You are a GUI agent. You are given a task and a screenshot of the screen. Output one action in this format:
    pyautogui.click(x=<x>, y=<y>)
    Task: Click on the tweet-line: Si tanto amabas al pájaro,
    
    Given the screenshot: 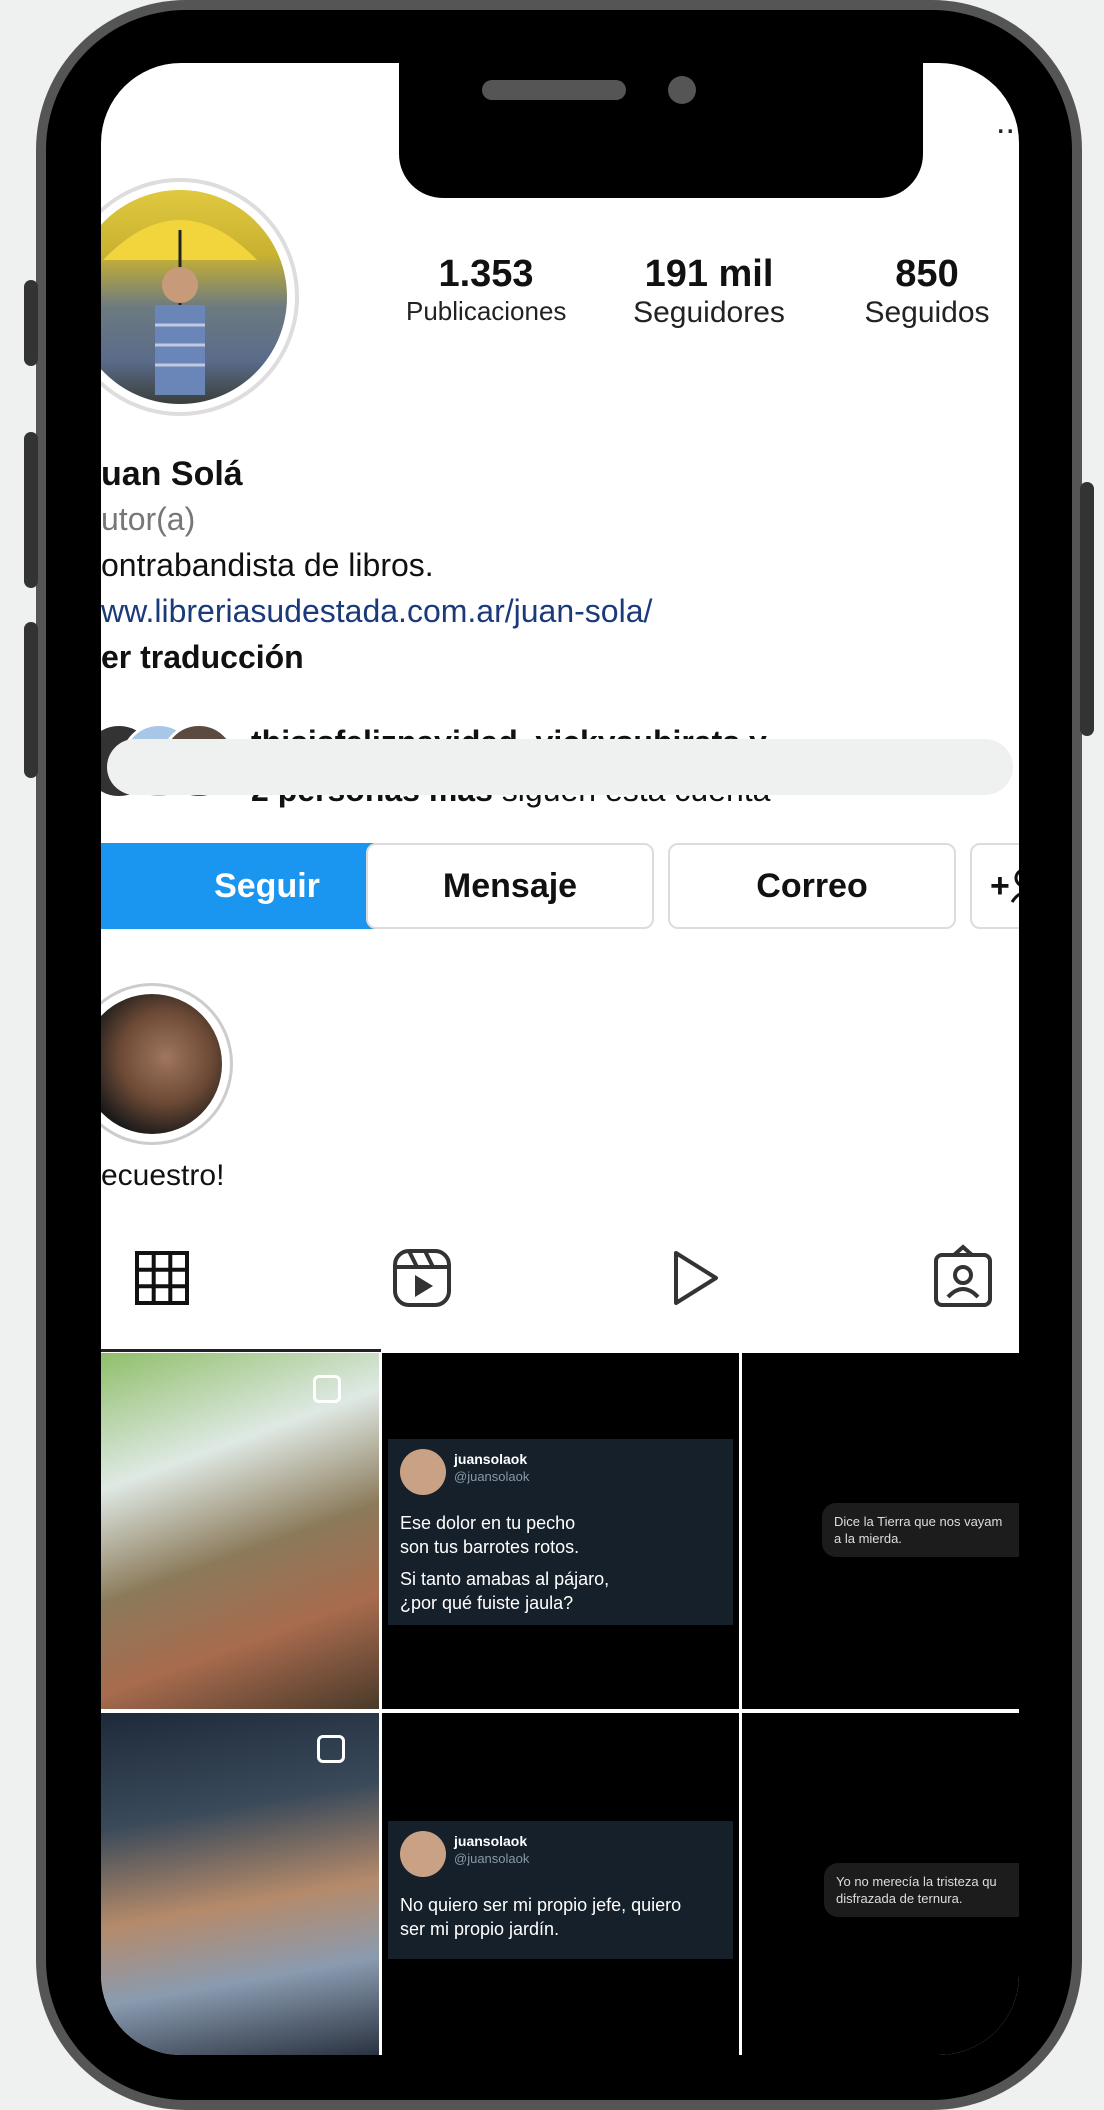 What is the action you would take?
    pyautogui.click(x=505, y=1579)
    